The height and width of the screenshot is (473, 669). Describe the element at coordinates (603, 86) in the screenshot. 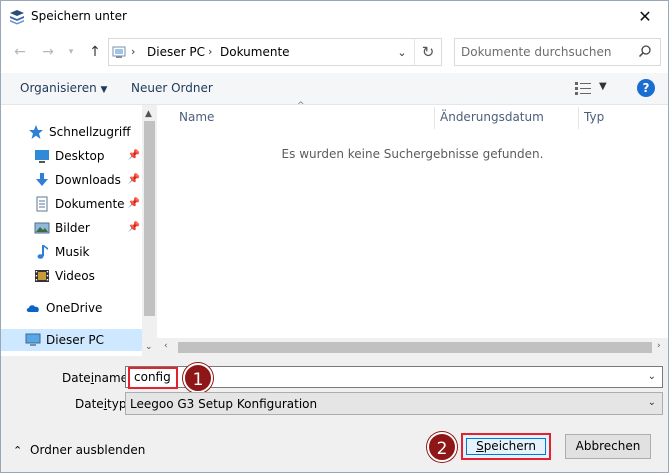

I see `view-options-dropdown: ▼` at that location.